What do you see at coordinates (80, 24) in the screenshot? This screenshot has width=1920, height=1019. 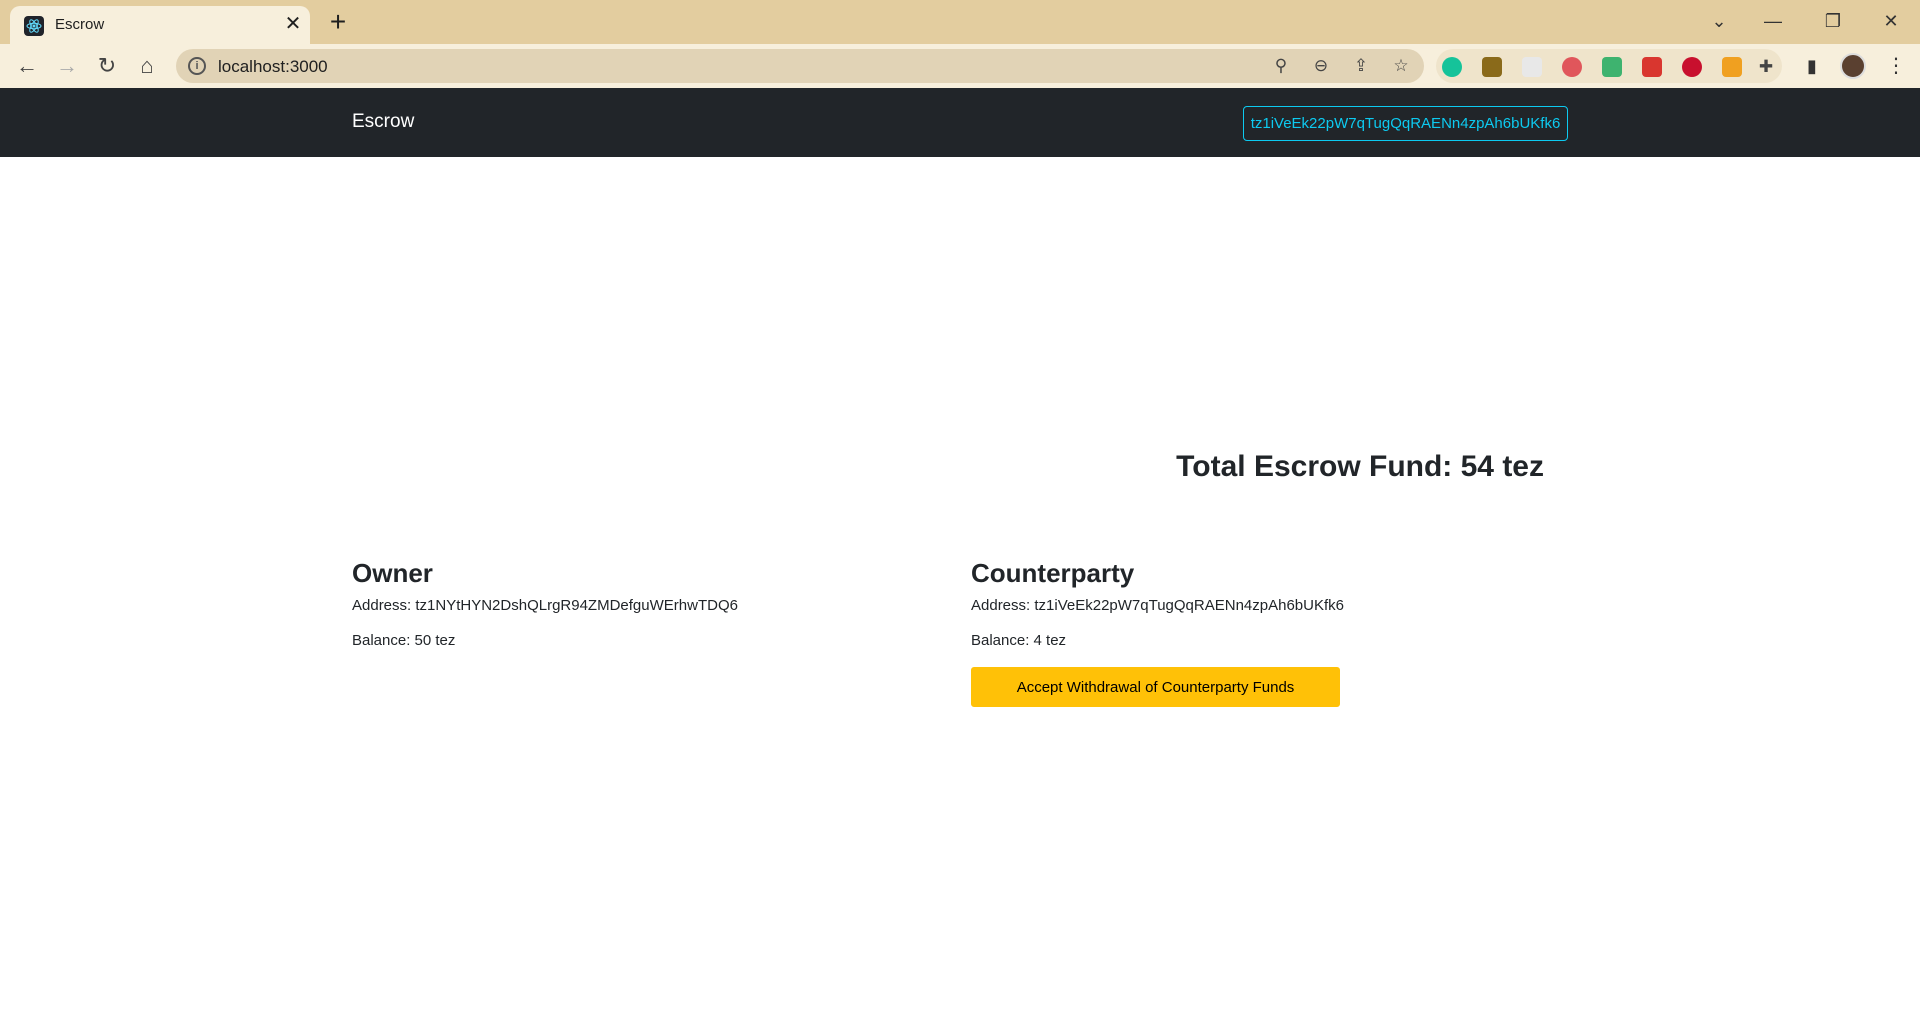 I see `tab-title: Escrow` at bounding box center [80, 24].